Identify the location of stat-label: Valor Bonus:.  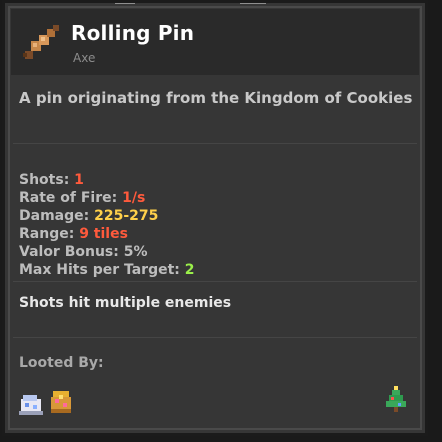
(71, 252).